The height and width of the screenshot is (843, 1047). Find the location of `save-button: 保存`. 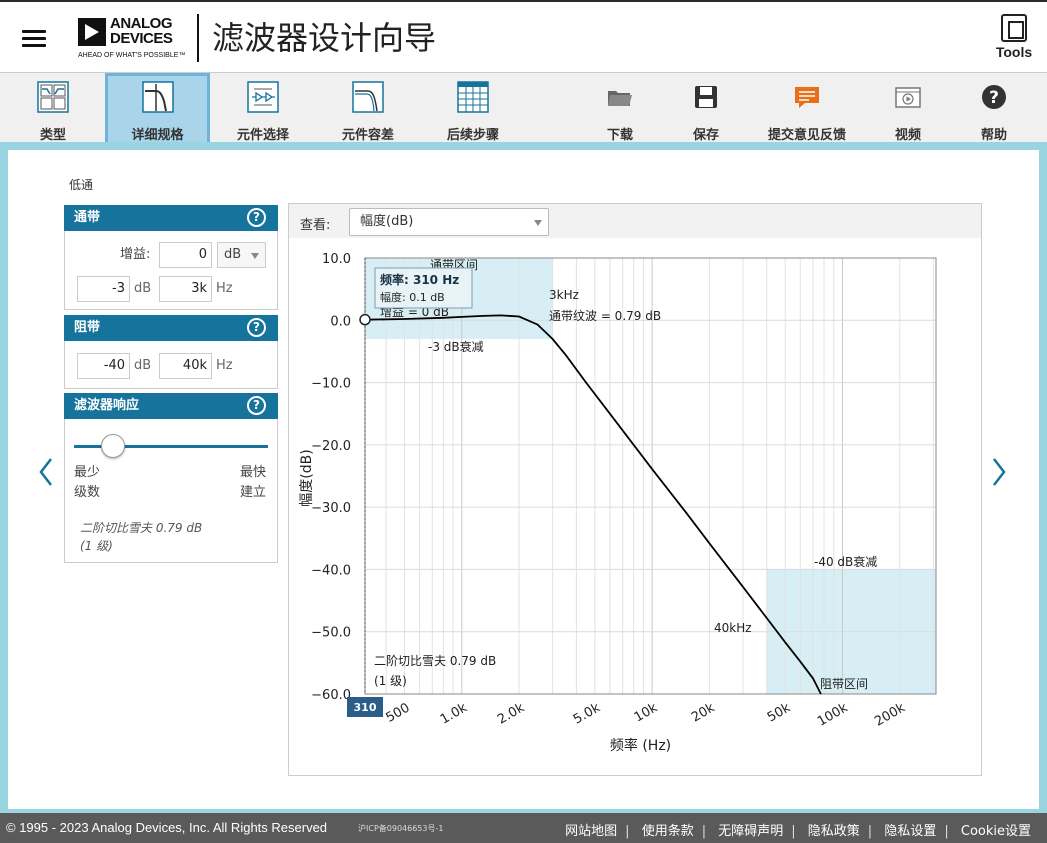

save-button: 保存 is located at coordinates (706, 108).